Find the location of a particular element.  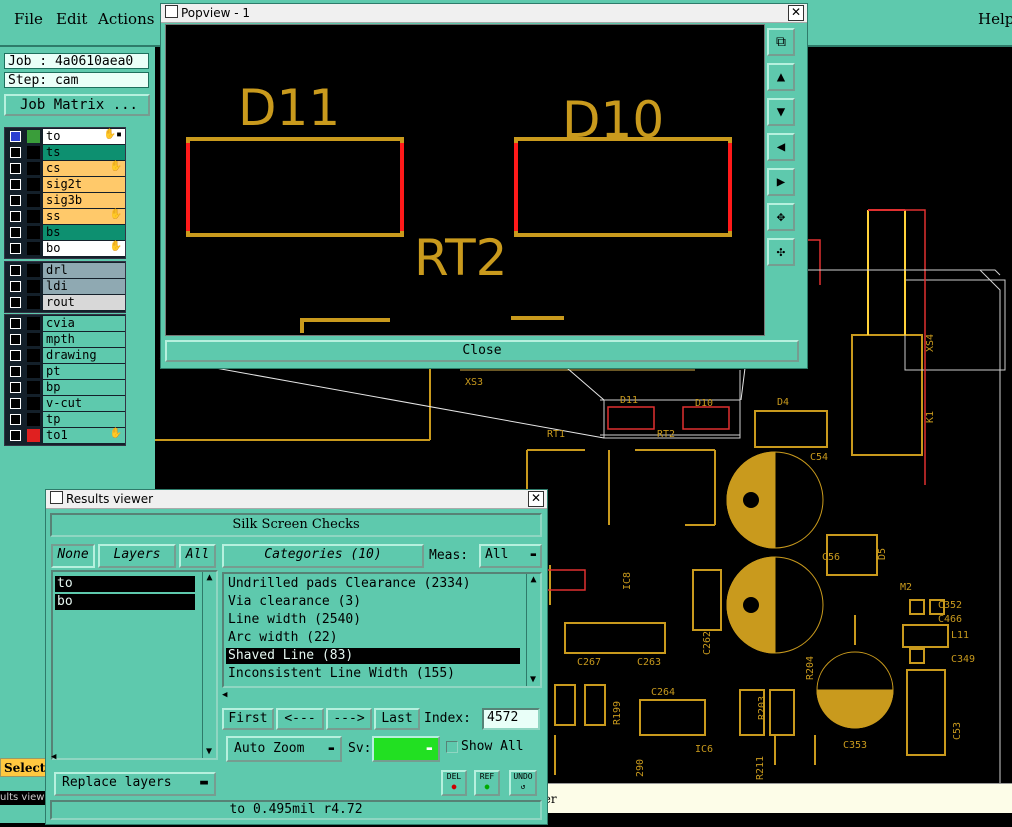

layer-row-bs: bs is located at coordinates (65, 232).